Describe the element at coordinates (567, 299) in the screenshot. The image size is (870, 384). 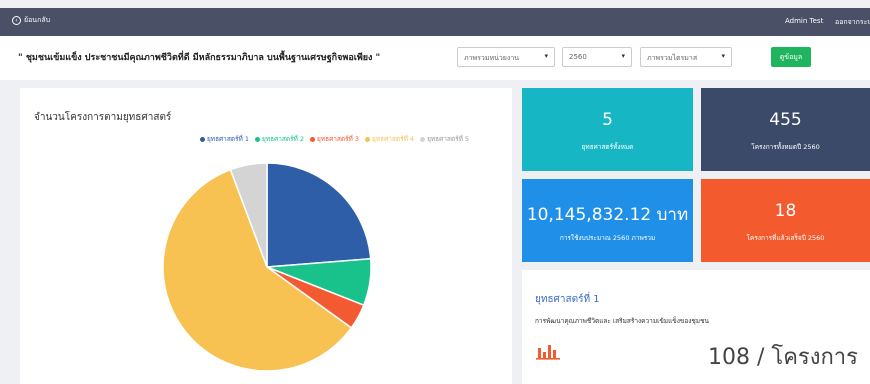
I see `strategy-title: ยุทธศาสตร์ที่ 1` at that location.